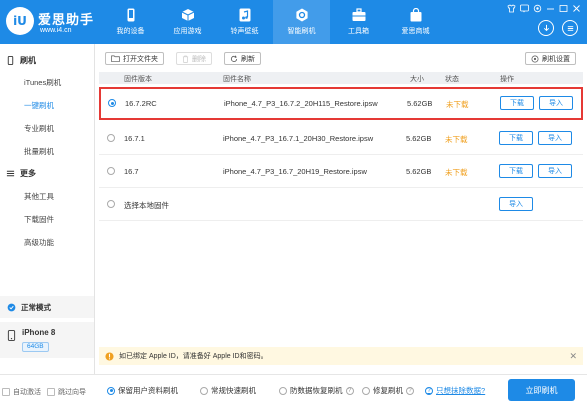  I want to click on user-menu-button, so click(570, 28).